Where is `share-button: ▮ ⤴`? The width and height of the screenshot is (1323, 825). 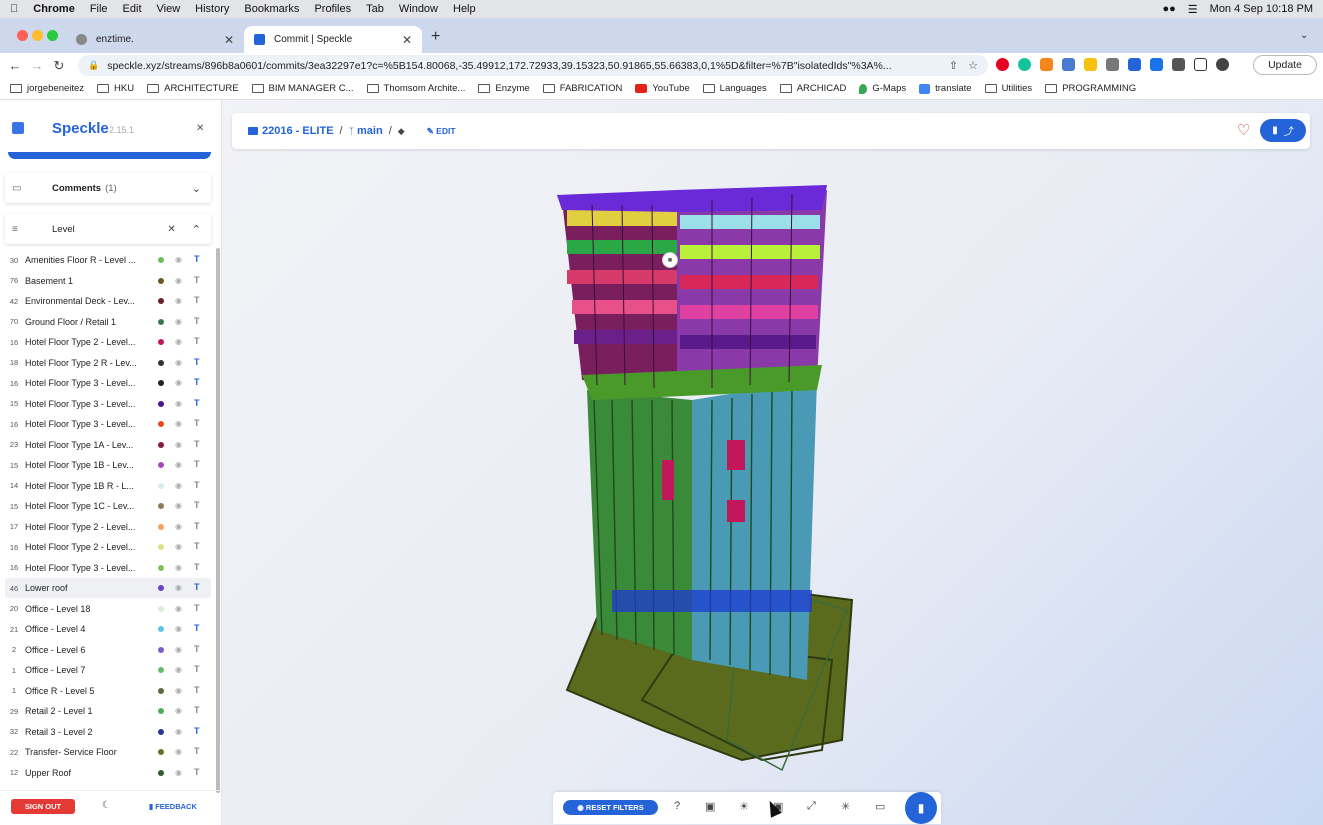
share-button: ▮ ⤴ is located at coordinates (1283, 130).